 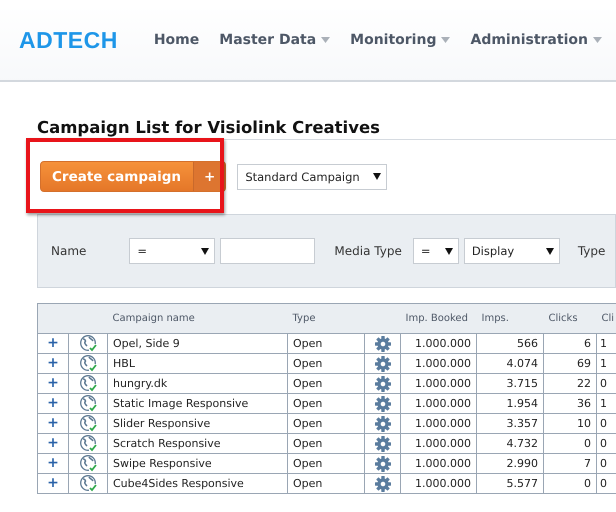 What do you see at coordinates (570, 384) in the screenshot?
I see `table-cell: 22` at bounding box center [570, 384].